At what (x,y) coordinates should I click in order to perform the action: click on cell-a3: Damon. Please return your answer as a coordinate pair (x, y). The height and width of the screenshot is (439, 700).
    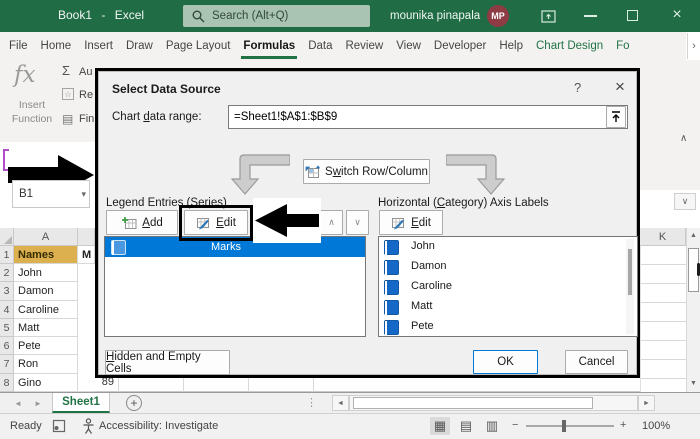
    Looking at the image, I should click on (46, 291).